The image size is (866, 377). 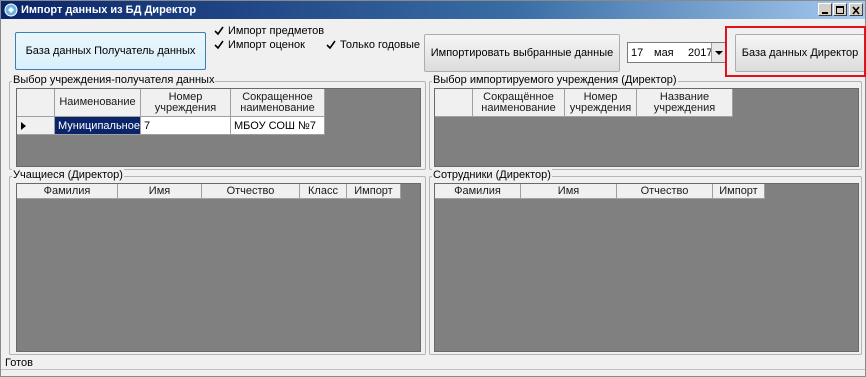 What do you see at coordinates (795, 51) in the screenshot?
I see `highlight-frame` at bounding box center [795, 51].